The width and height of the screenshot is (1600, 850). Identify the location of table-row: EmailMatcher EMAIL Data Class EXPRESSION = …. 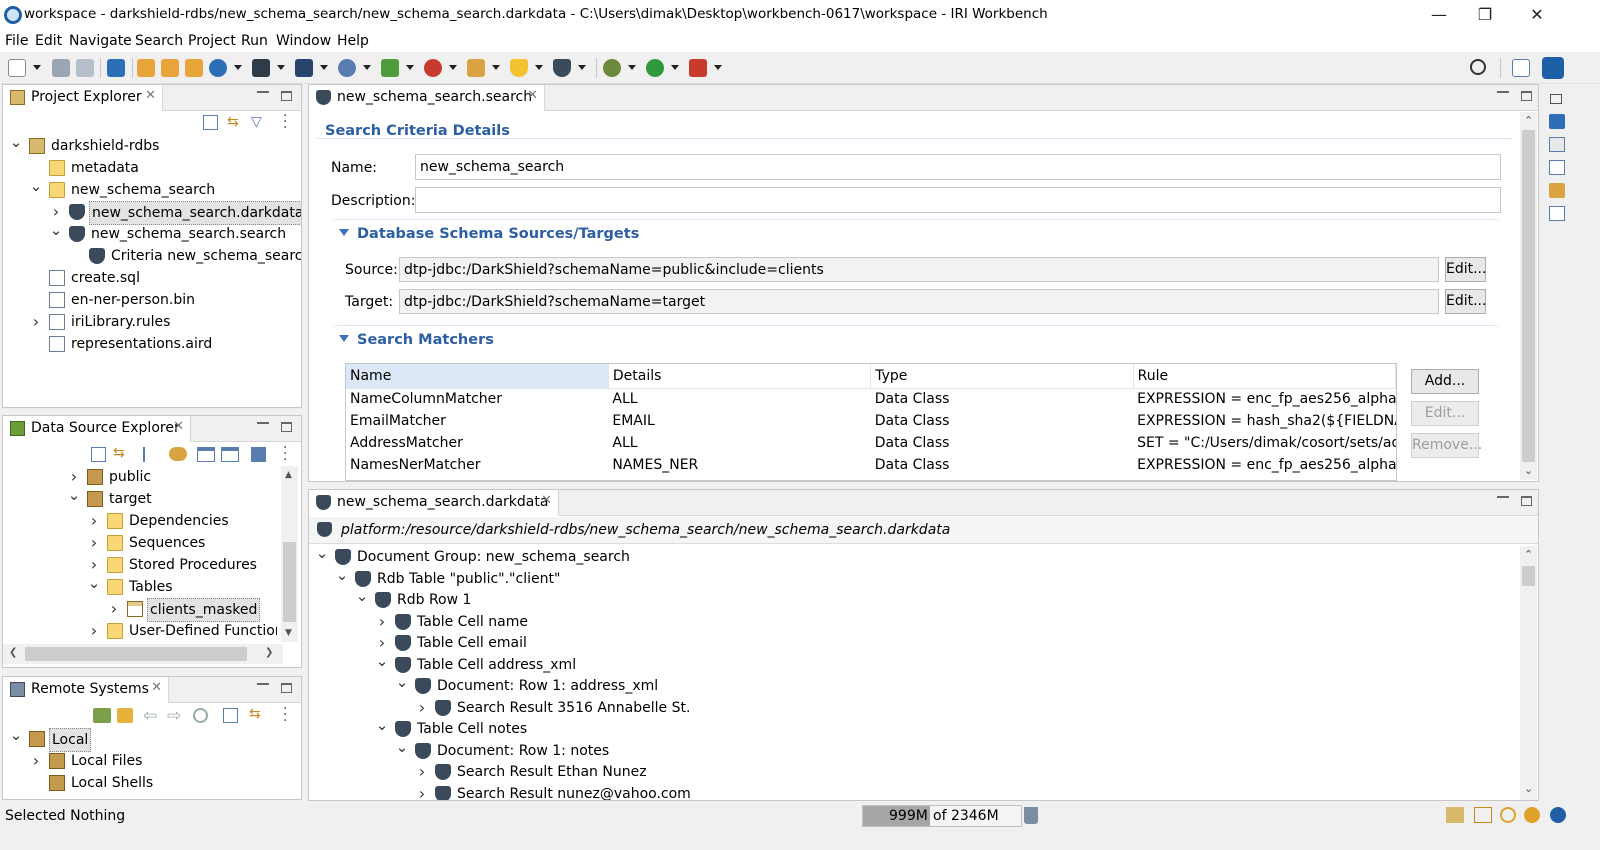
(871, 421).